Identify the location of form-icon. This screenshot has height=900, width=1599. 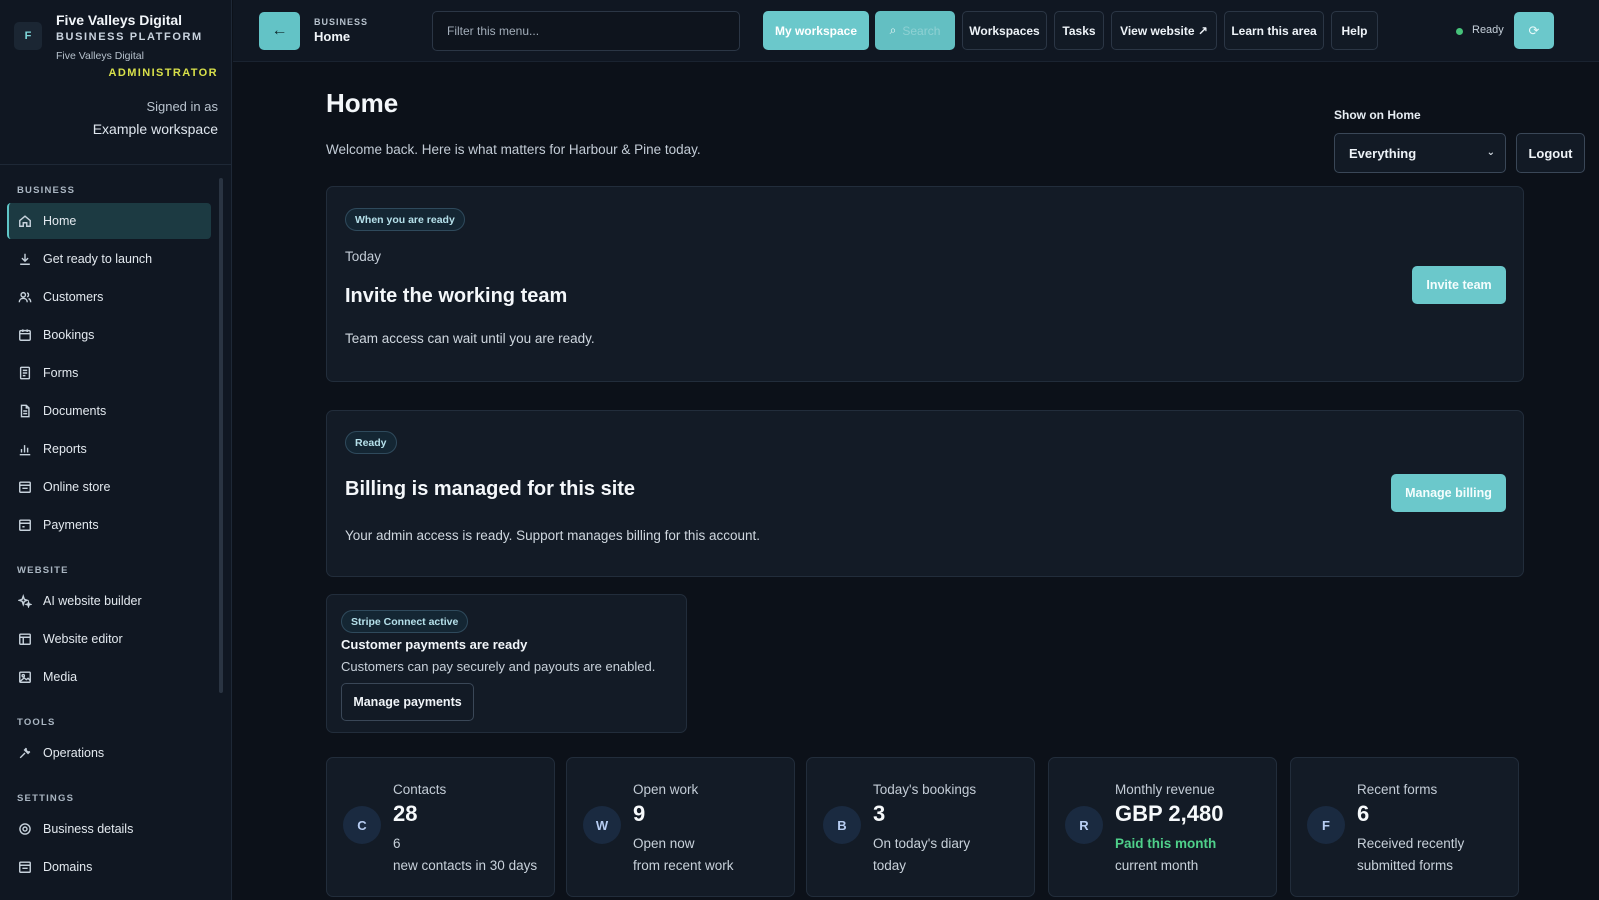
(25, 373).